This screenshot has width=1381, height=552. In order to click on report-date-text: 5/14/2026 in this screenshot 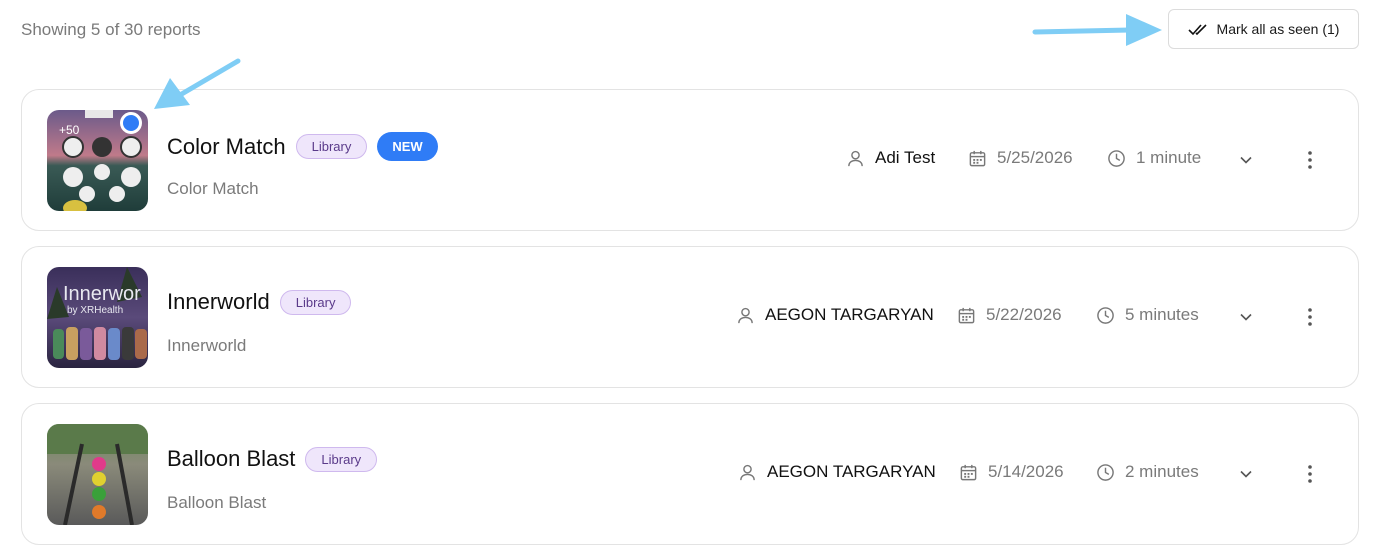, I will do `click(1026, 471)`.